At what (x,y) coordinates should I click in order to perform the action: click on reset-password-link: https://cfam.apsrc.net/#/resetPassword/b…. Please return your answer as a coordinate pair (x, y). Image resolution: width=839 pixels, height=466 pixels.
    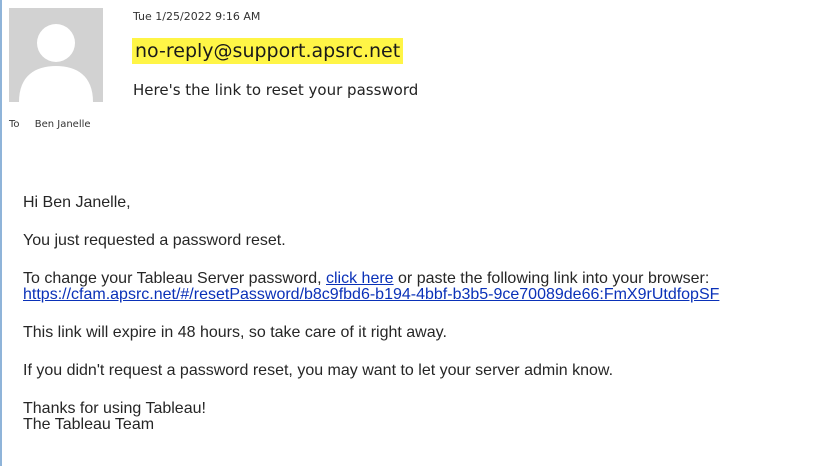
    Looking at the image, I should click on (371, 294).